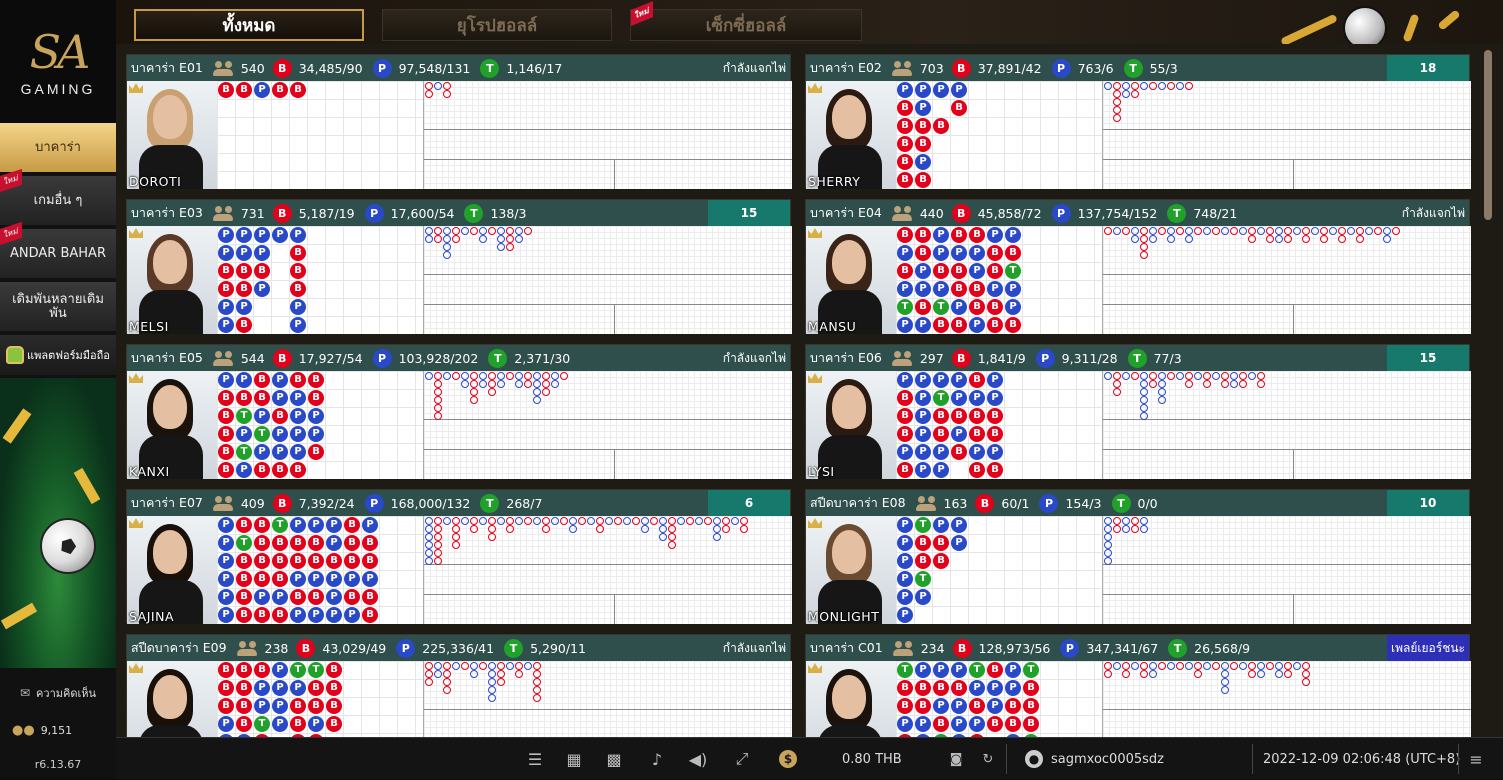  I want to click on sound-button: ◀), so click(698, 759).